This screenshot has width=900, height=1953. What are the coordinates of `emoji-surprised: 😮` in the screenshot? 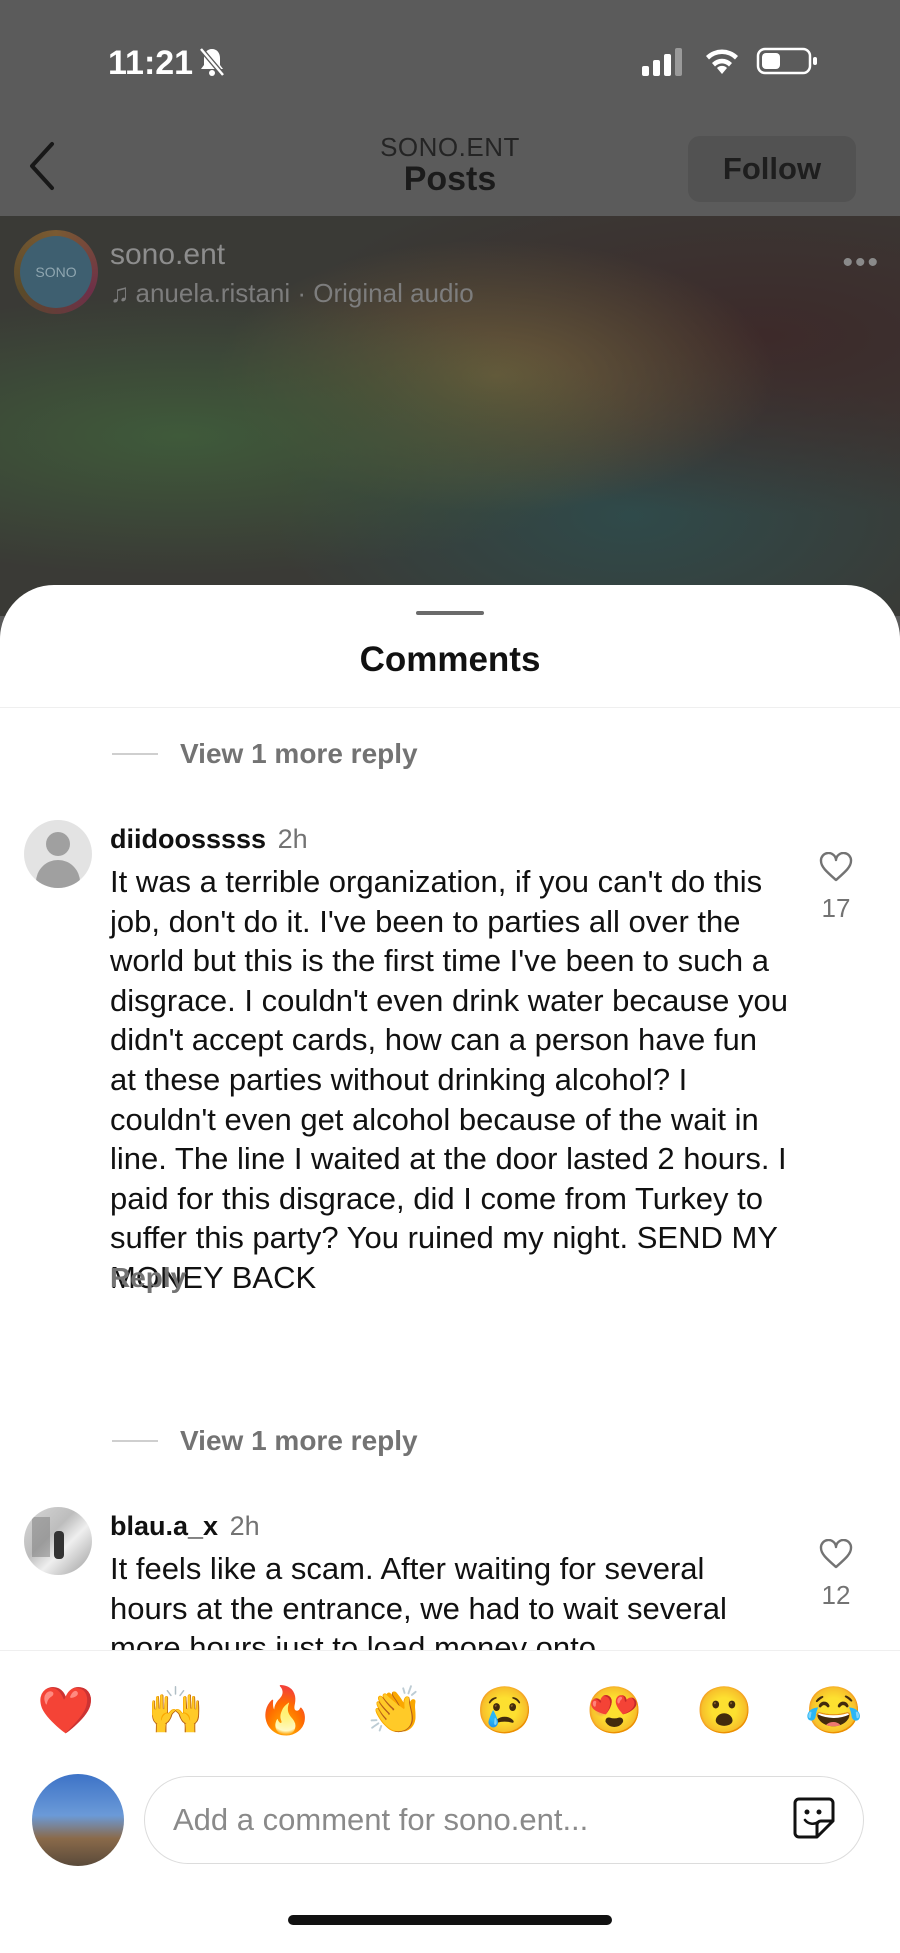 It's located at (724, 1710).